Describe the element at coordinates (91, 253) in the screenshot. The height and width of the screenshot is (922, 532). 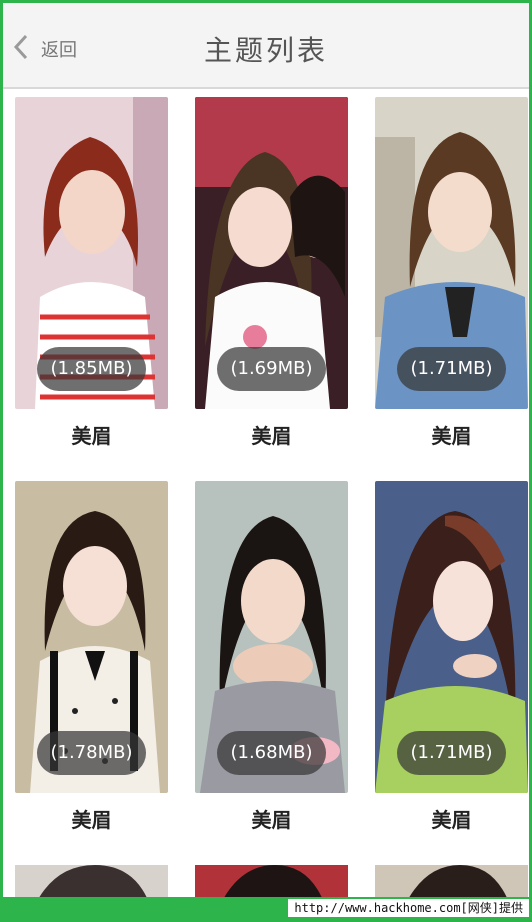
I see `theme-thumbnail: (1.85MB)` at that location.